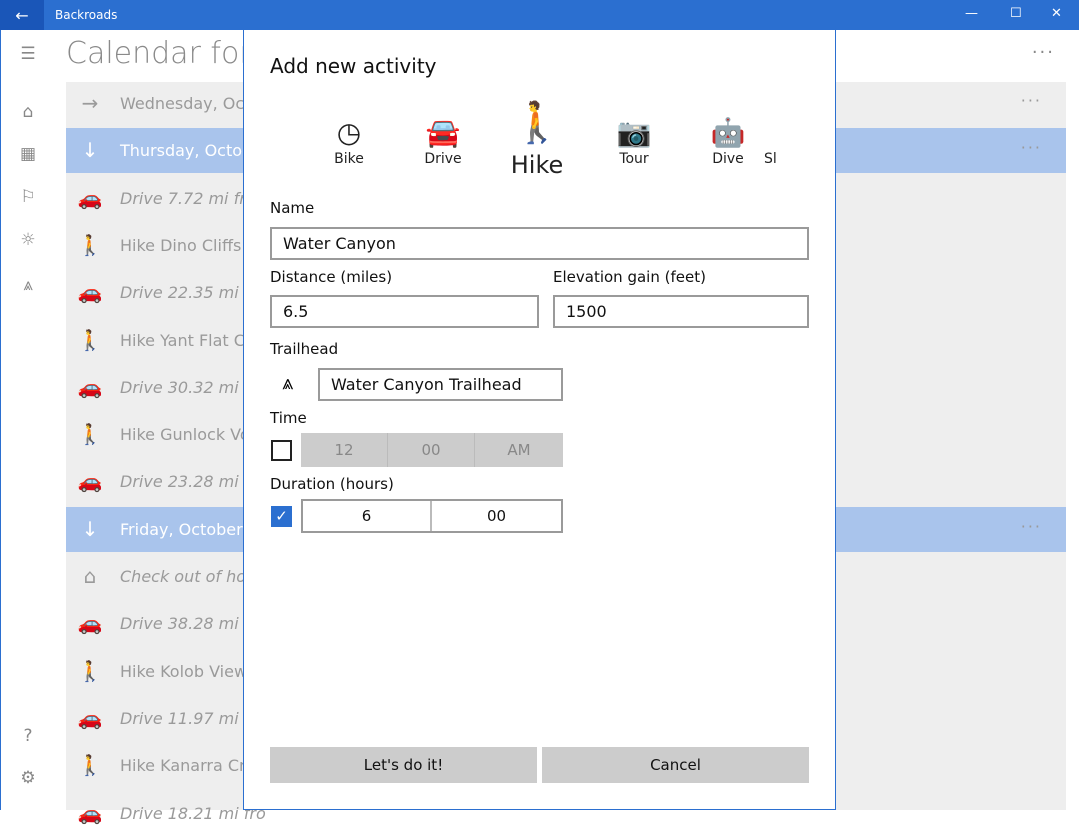 The height and width of the screenshot is (836, 1079). Describe the element at coordinates (349, 159) in the screenshot. I see `activity-label: Bike` at that location.